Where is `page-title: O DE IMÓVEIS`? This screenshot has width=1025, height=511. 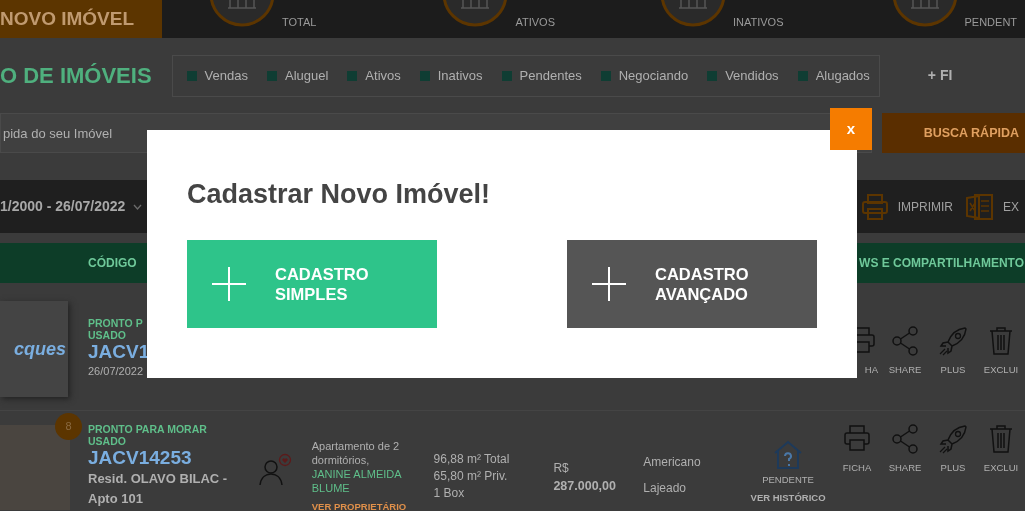
page-title: O DE IMÓVEIS is located at coordinates (76, 76).